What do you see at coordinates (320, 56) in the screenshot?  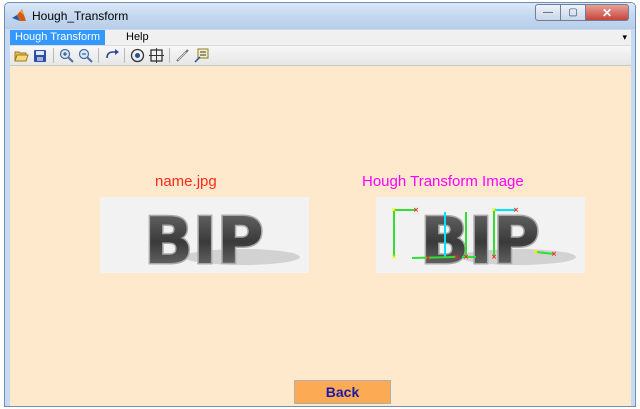 I see `figure-toolbar` at bounding box center [320, 56].